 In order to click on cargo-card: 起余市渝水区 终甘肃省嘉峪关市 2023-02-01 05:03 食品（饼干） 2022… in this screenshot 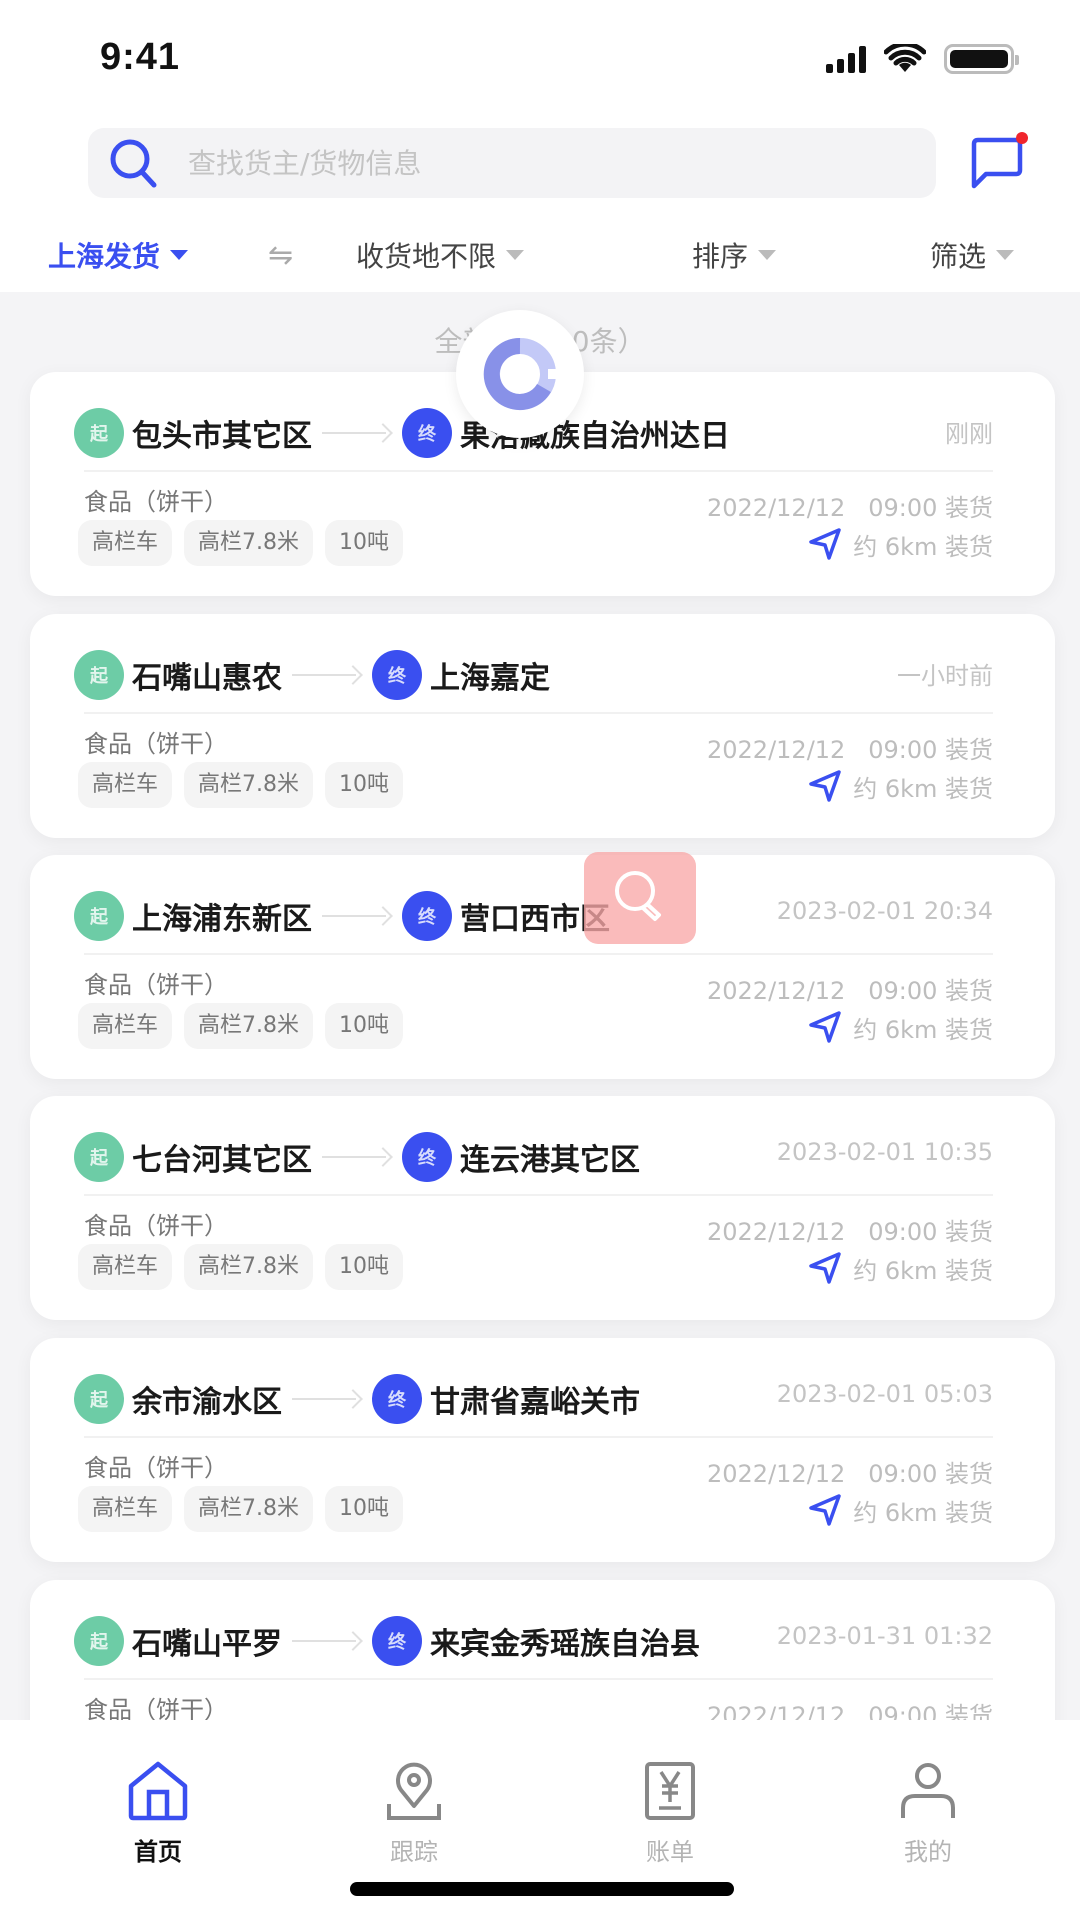, I will do `click(542, 1450)`.